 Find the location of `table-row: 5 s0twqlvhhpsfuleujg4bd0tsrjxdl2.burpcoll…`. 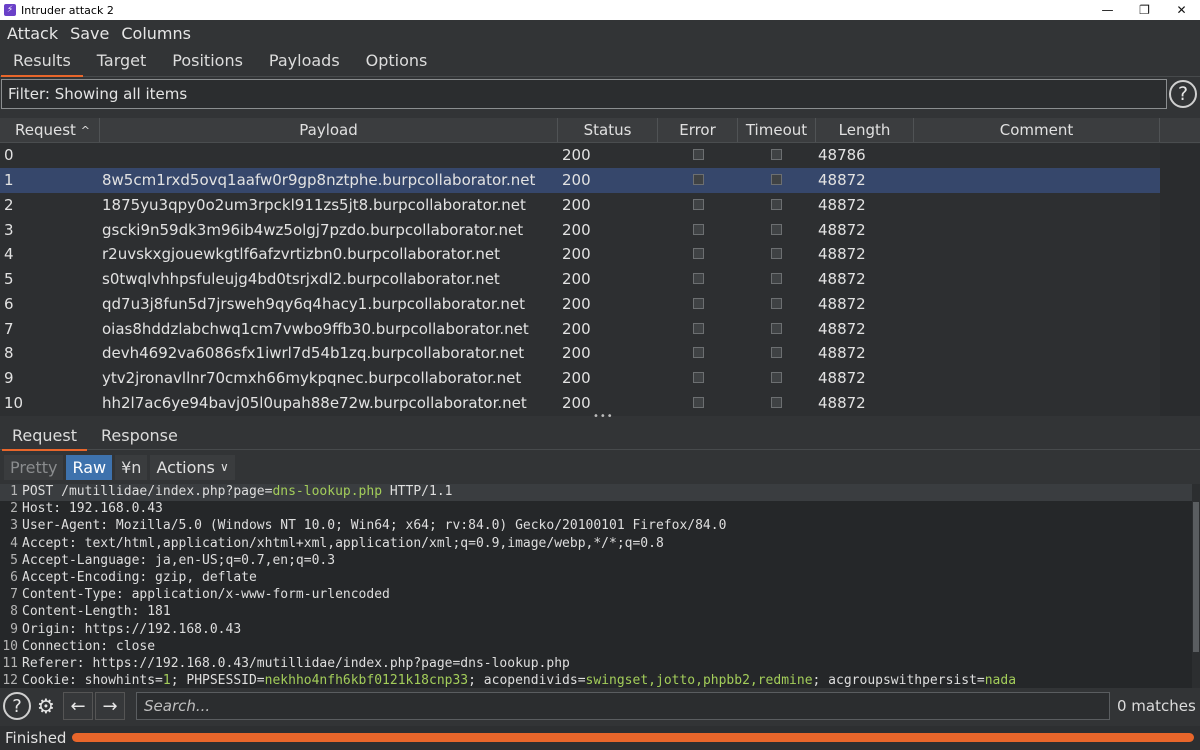

table-row: 5 s0twqlvhhpsfuleujg4bd0tsrjxdl2.burpcoll… is located at coordinates (600, 279).